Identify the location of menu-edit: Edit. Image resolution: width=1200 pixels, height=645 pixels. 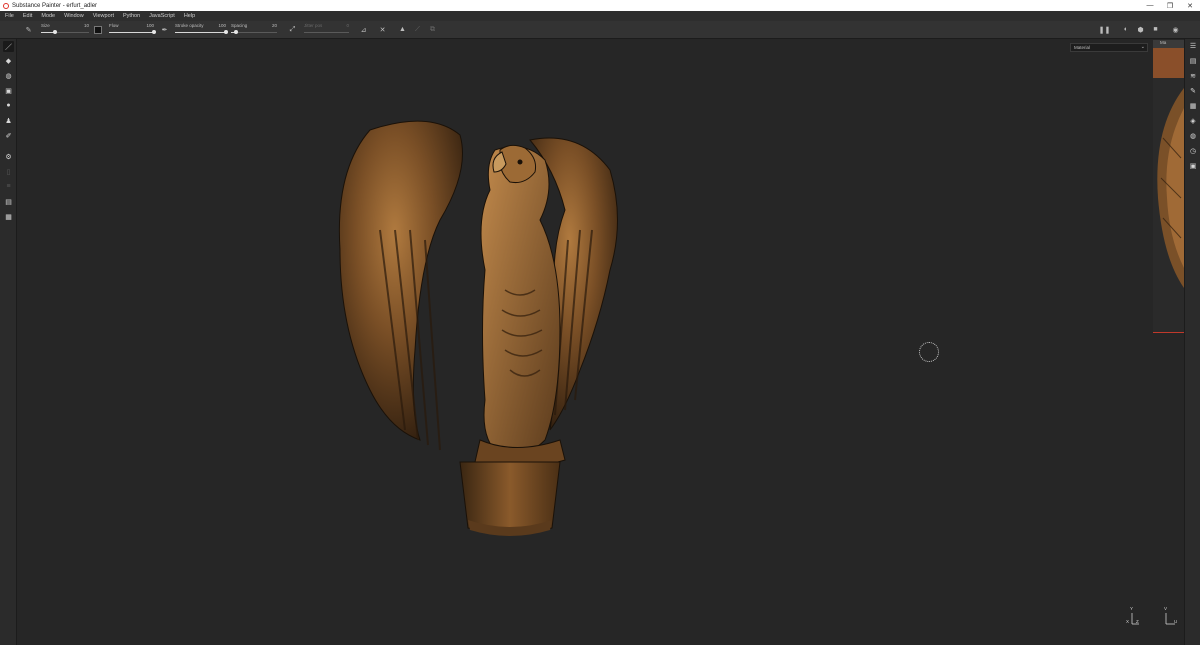
(27, 16).